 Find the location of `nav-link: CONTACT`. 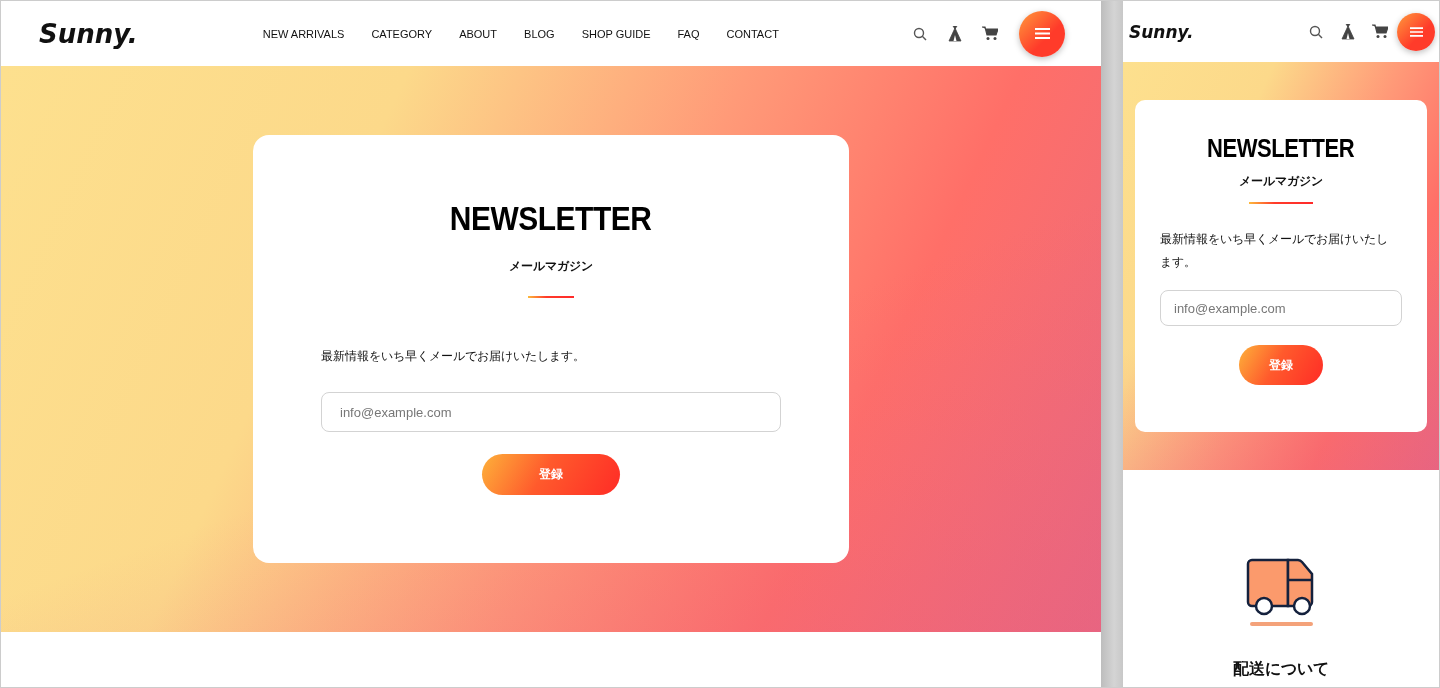

nav-link: CONTACT is located at coordinates (752, 33).